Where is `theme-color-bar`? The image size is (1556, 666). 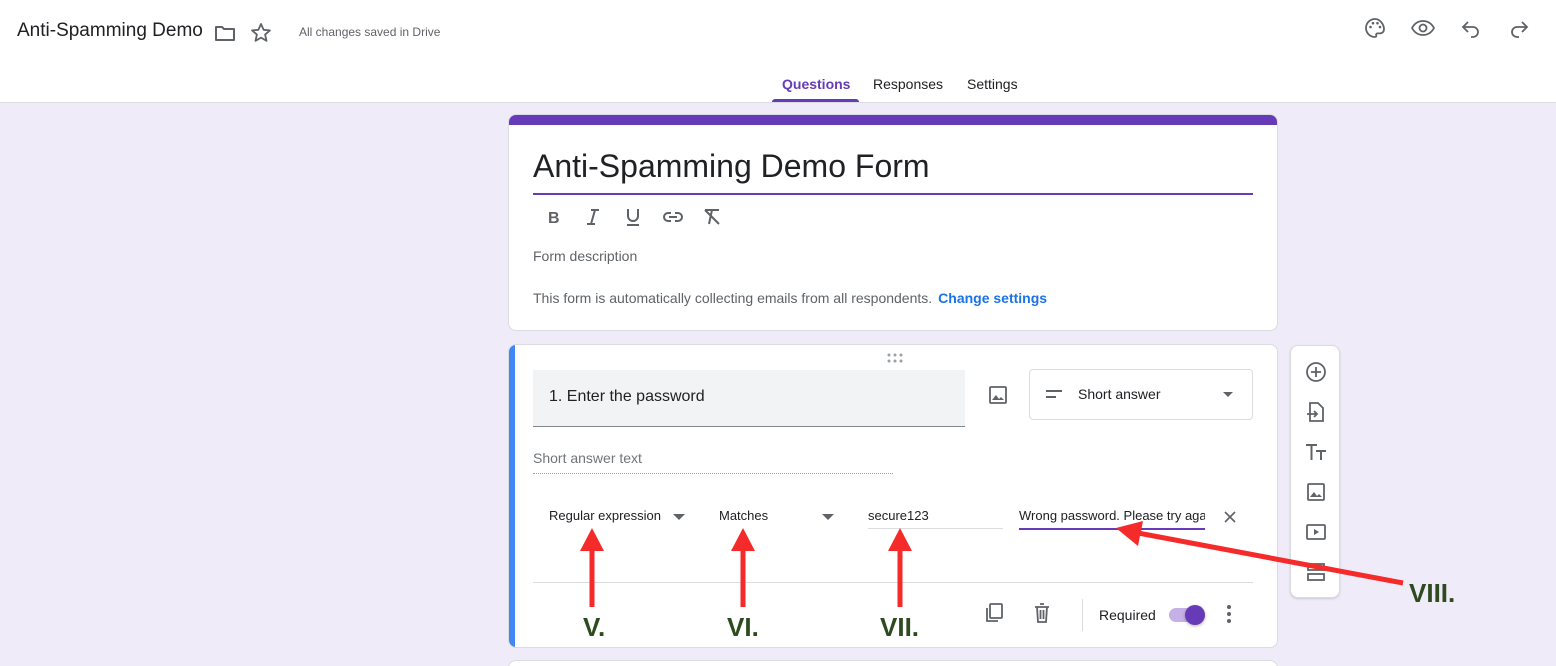
theme-color-bar is located at coordinates (893, 120).